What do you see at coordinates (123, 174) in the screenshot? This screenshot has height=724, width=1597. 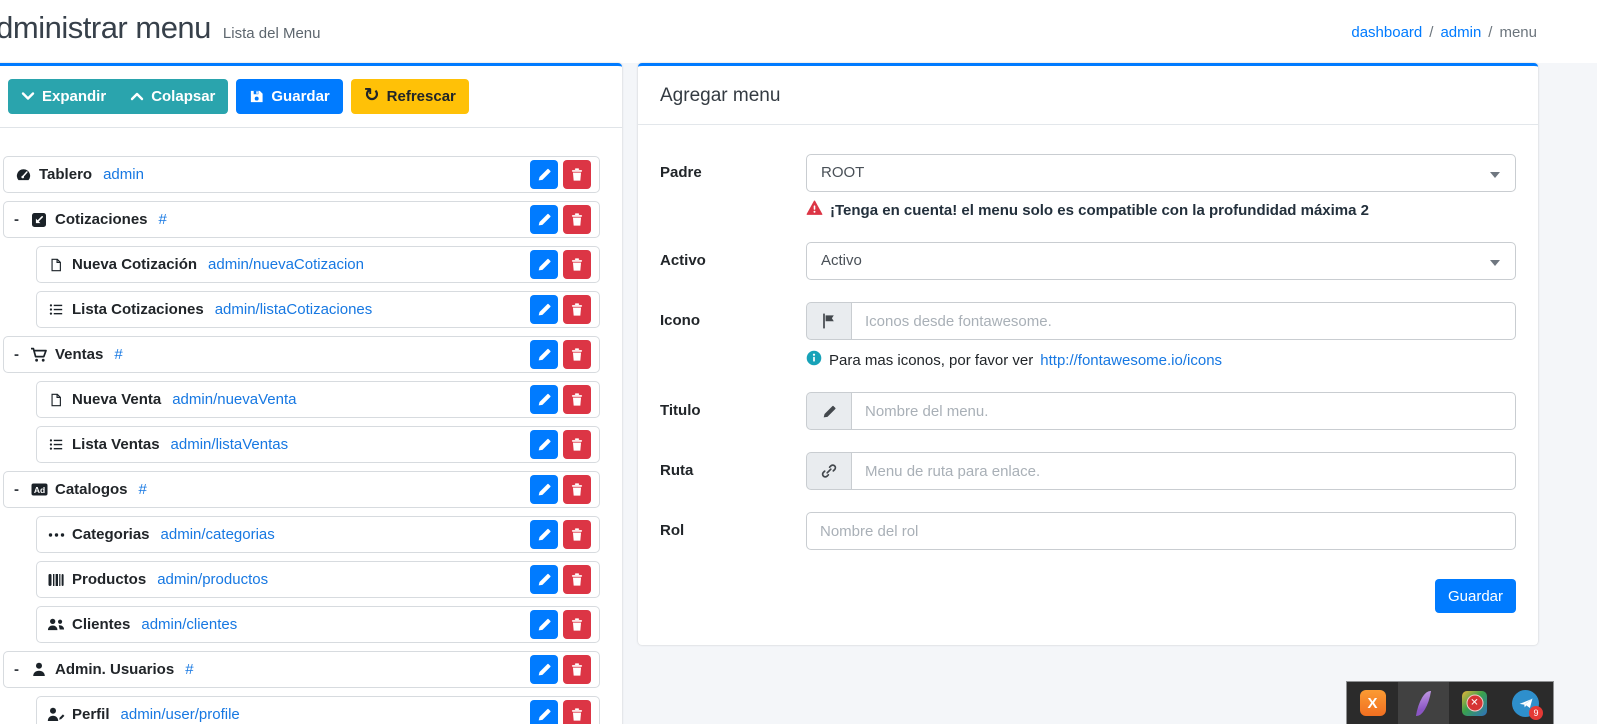 I see `tree-item-link: admin` at bounding box center [123, 174].